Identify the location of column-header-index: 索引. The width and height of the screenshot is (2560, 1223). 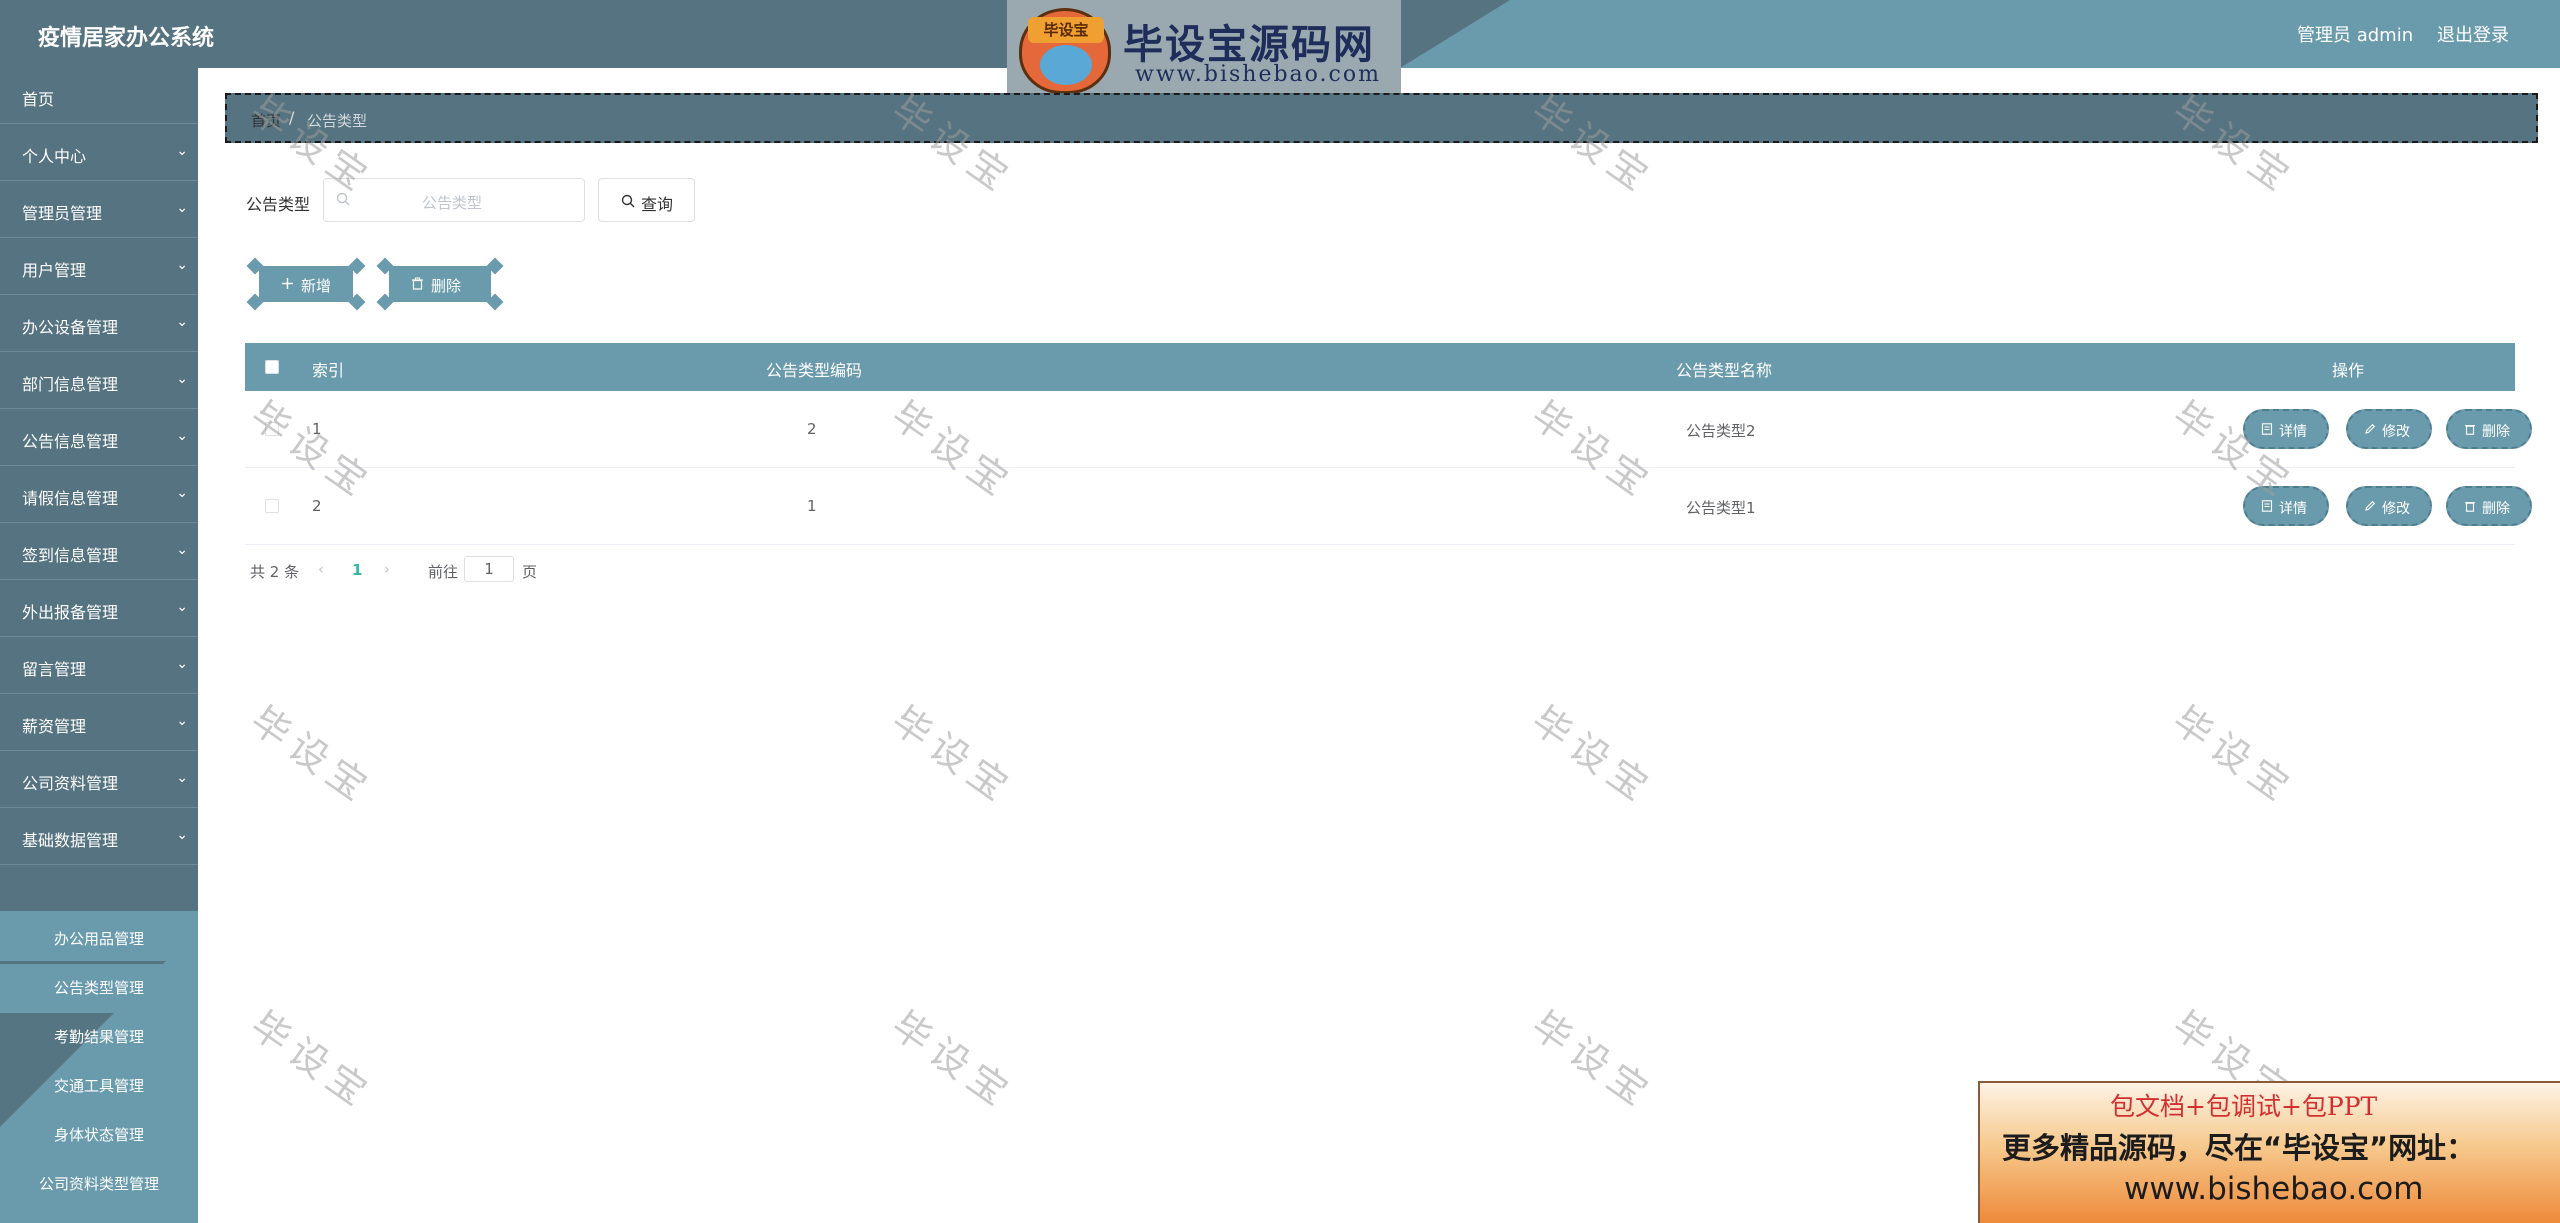
(328, 370).